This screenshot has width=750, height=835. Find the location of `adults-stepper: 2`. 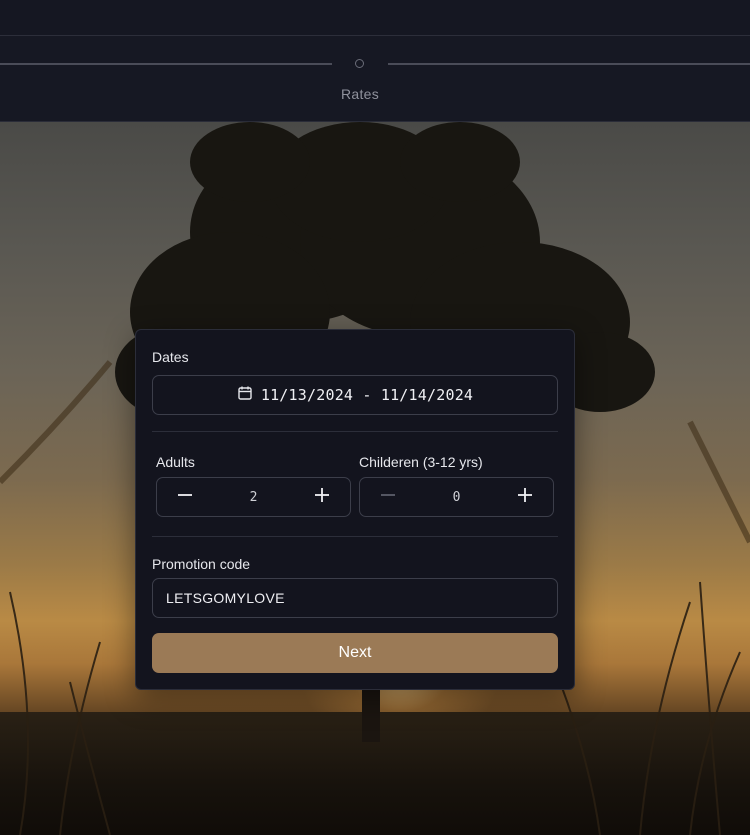

adults-stepper: 2 is located at coordinates (253, 497).